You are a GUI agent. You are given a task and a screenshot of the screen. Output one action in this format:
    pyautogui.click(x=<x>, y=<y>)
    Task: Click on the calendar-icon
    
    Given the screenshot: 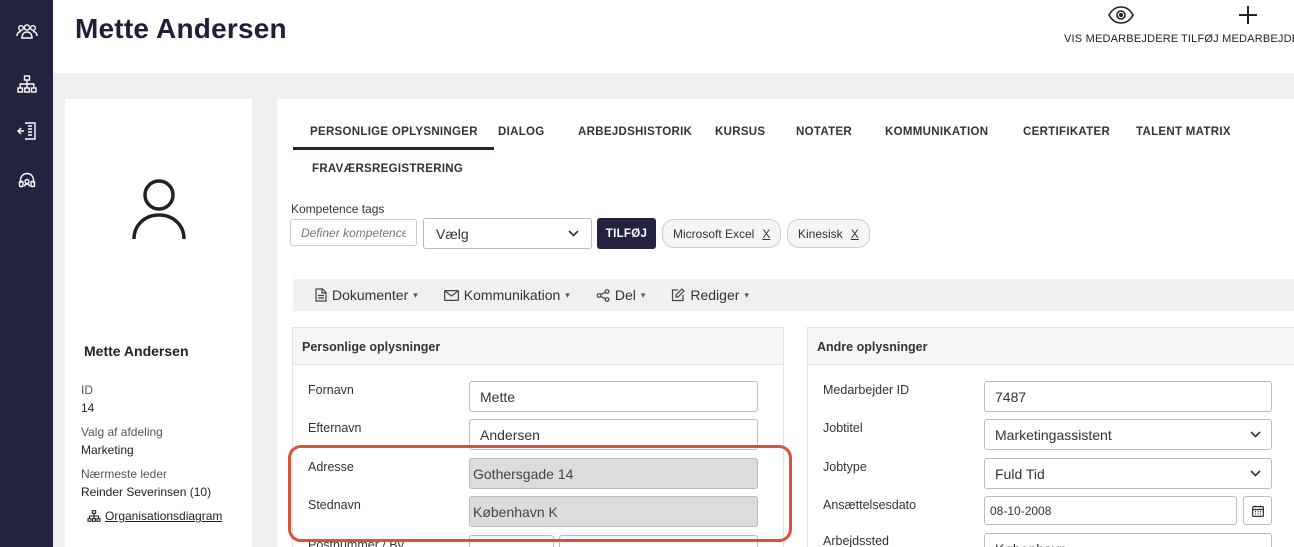 What is the action you would take?
    pyautogui.click(x=1257, y=511)
    